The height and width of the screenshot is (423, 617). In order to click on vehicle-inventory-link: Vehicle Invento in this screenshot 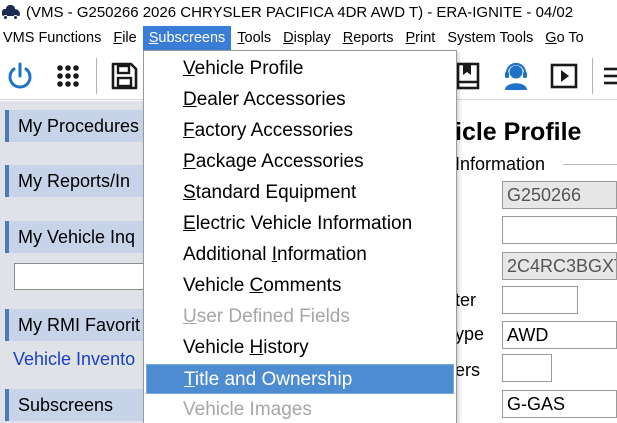, I will do `click(74, 359)`.